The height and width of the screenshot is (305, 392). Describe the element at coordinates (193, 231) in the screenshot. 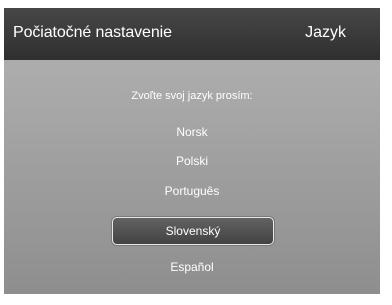

I see `language-option-slovensky: Slovenský` at that location.